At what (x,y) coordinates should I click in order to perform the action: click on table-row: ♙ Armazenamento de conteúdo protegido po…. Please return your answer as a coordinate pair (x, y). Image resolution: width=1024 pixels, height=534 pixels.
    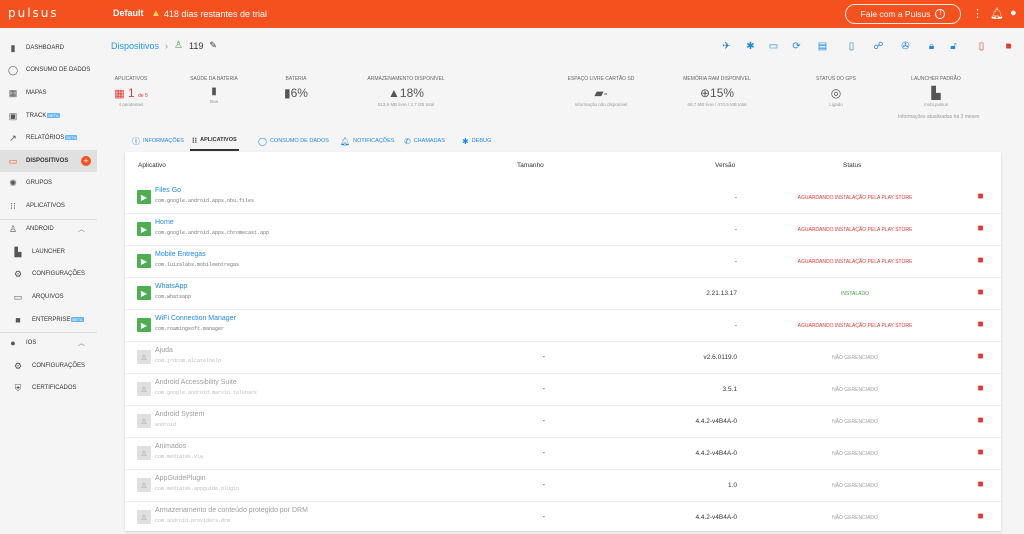
    Looking at the image, I should click on (563, 518).